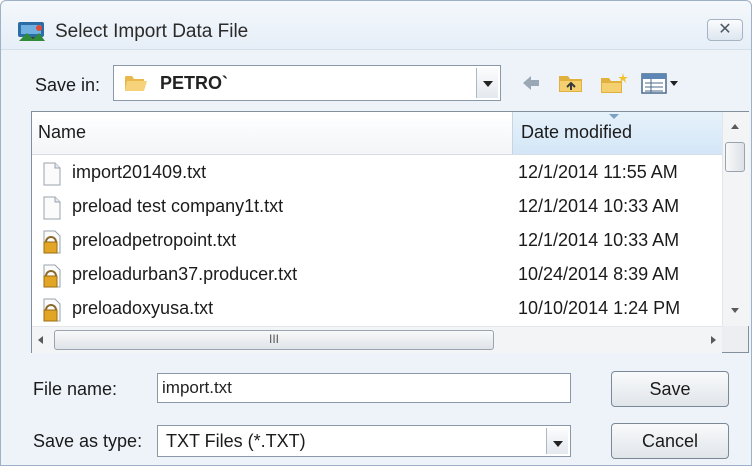  I want to click on sort-indicator-icon, so click(614, 116).